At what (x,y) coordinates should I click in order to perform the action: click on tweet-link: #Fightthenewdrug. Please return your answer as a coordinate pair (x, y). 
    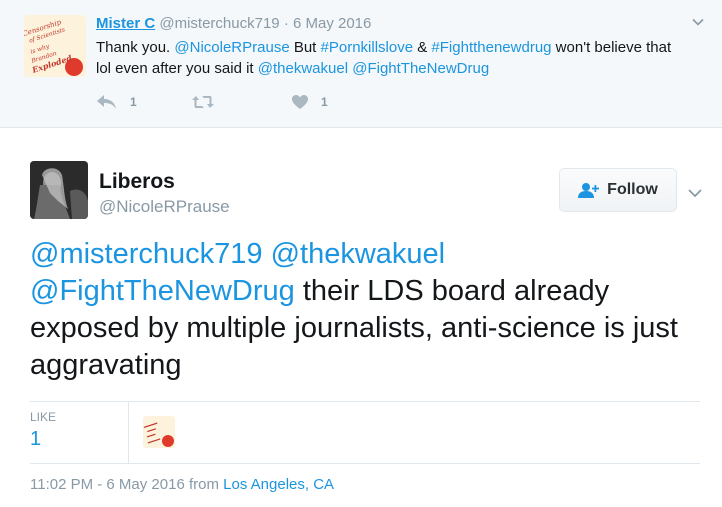
    Looking at the image, I should click on (491, 47).